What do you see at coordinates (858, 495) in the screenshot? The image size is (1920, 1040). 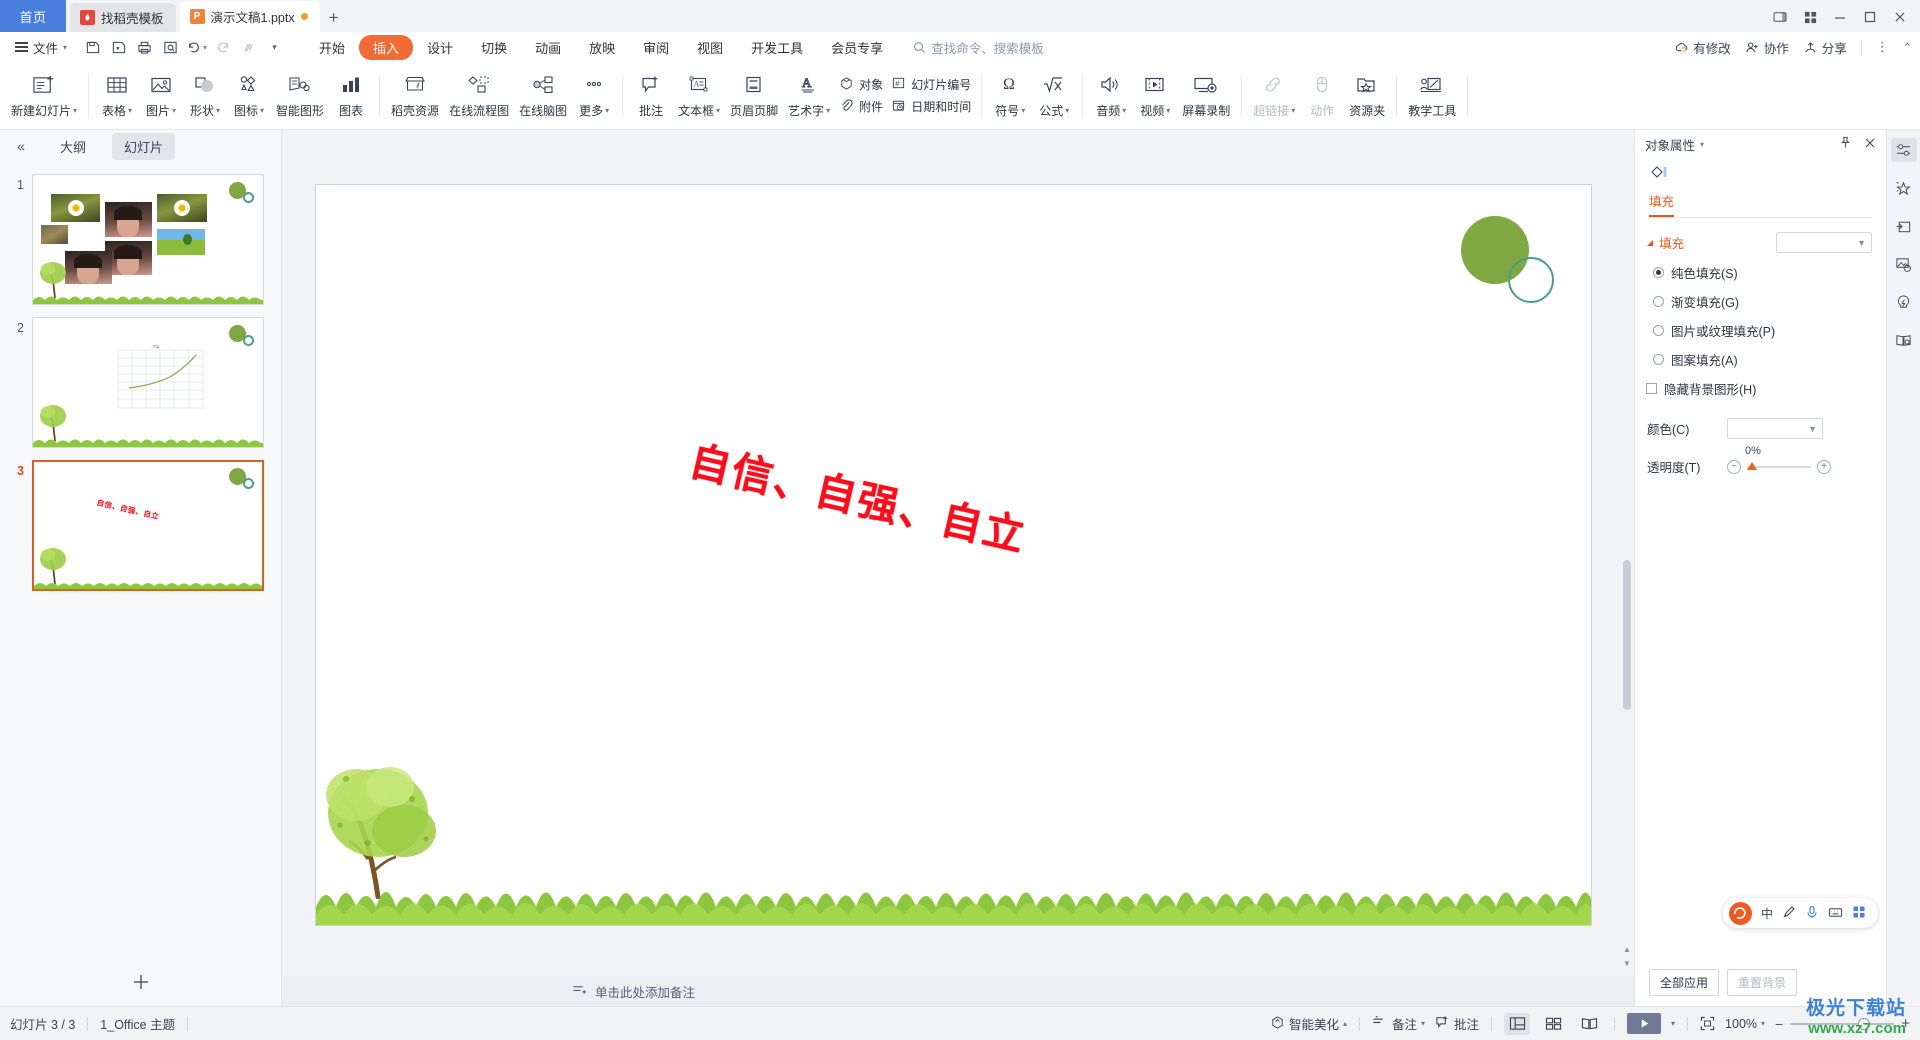 I see `wordart-text: 自信、自强、自立` at bounding box center [858, 495].